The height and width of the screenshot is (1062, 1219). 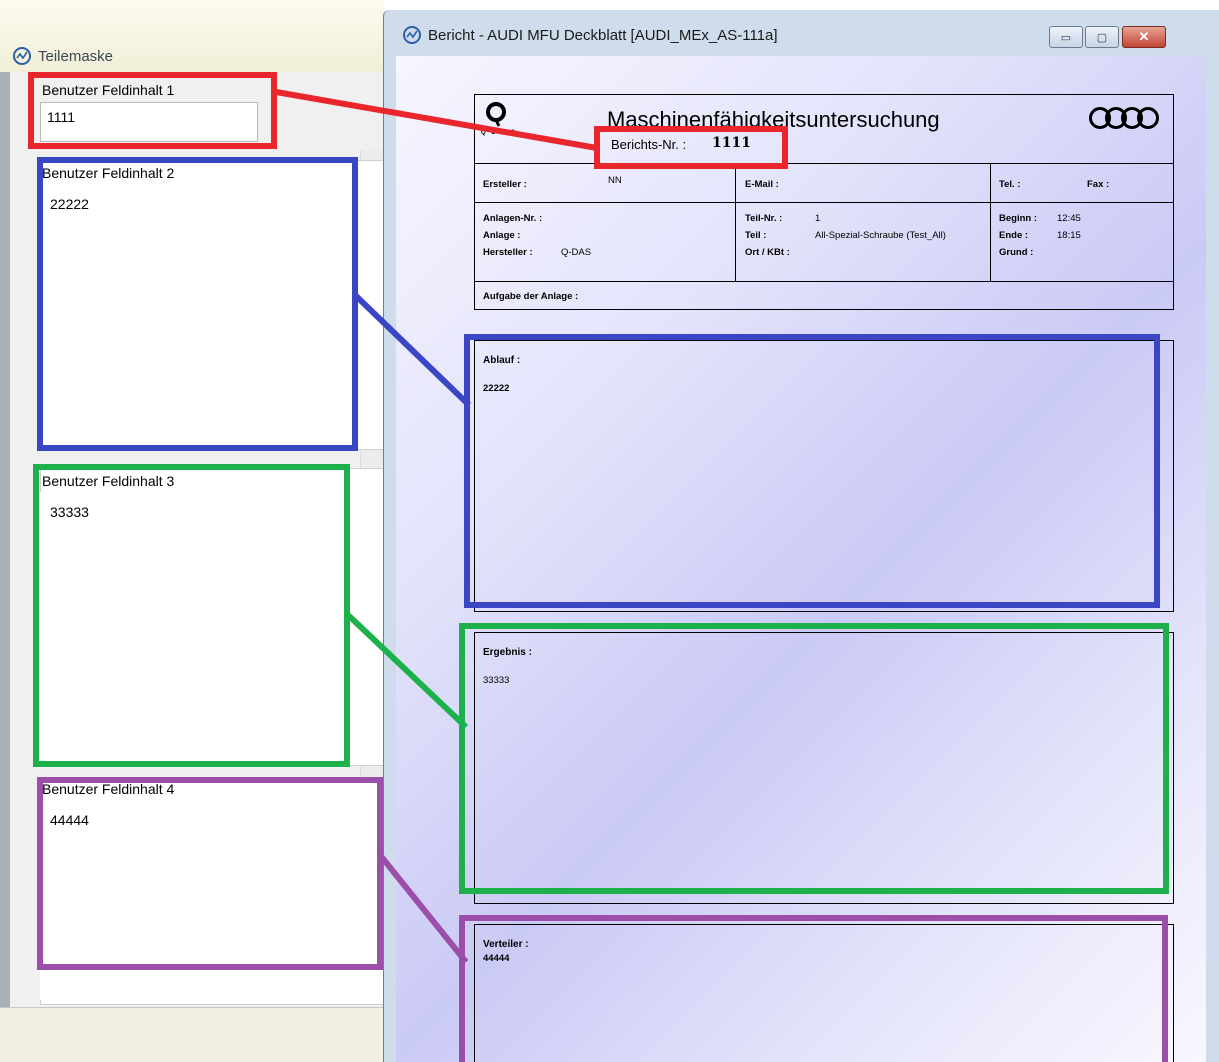 I want to click on close-button: ✕, so click(x=1144, y=37).